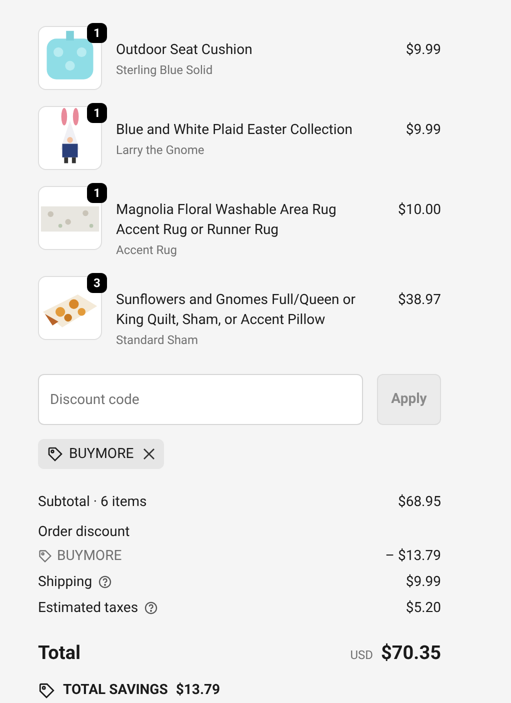 The image size is (511, 703). I want to click on summary-label: Order discount, so click(84, 532).